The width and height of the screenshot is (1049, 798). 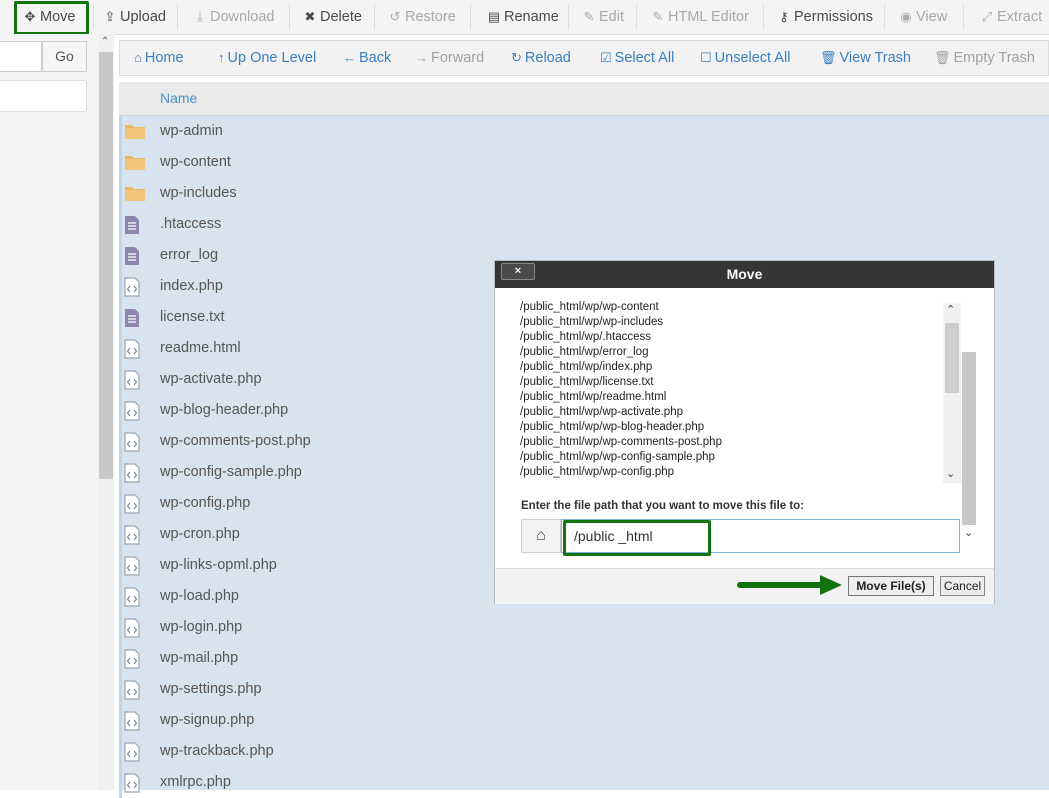 What do you see at coordinates (178, 98) in the screenshot?
I see `name-column-header: Name` at bounding box center [178, 98].